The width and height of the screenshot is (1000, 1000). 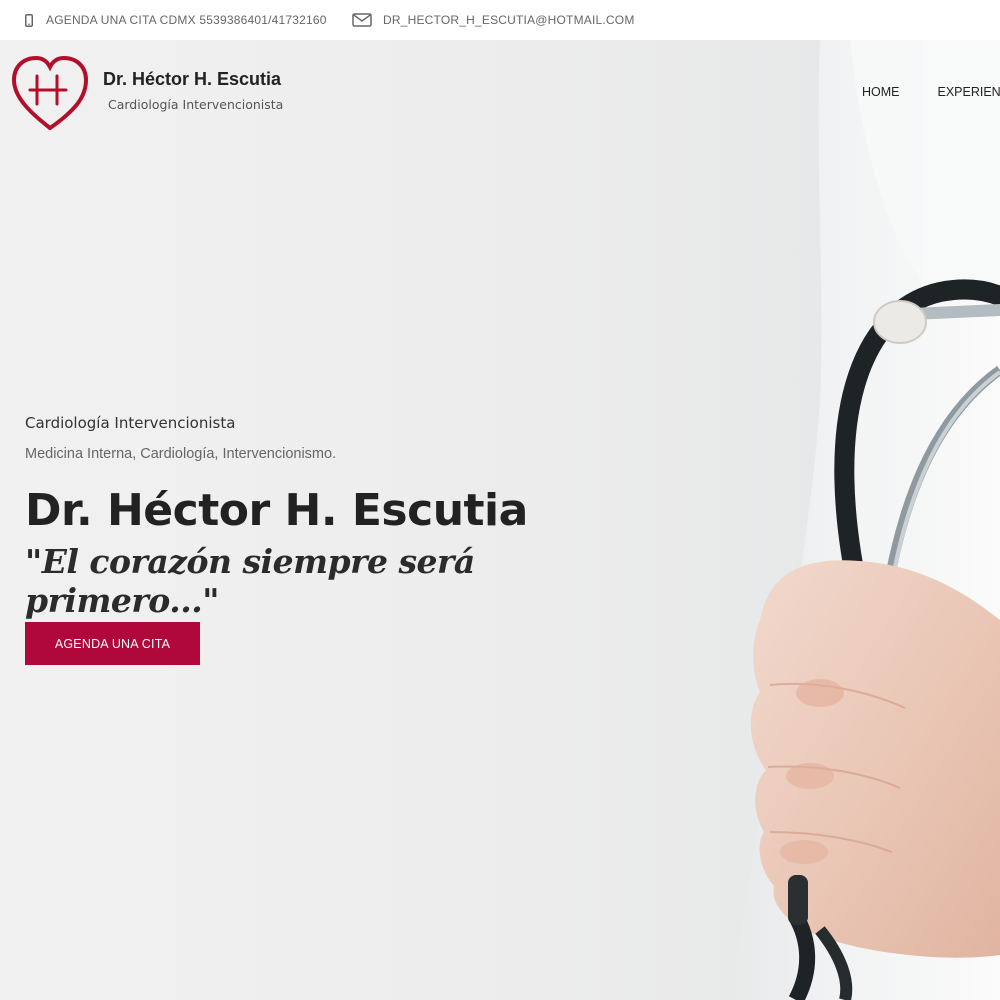 I want to click on email-contact: DR_HECTOR_H_ESCUTIA@HOTMAIL.COM, so click(x=493, y=20).